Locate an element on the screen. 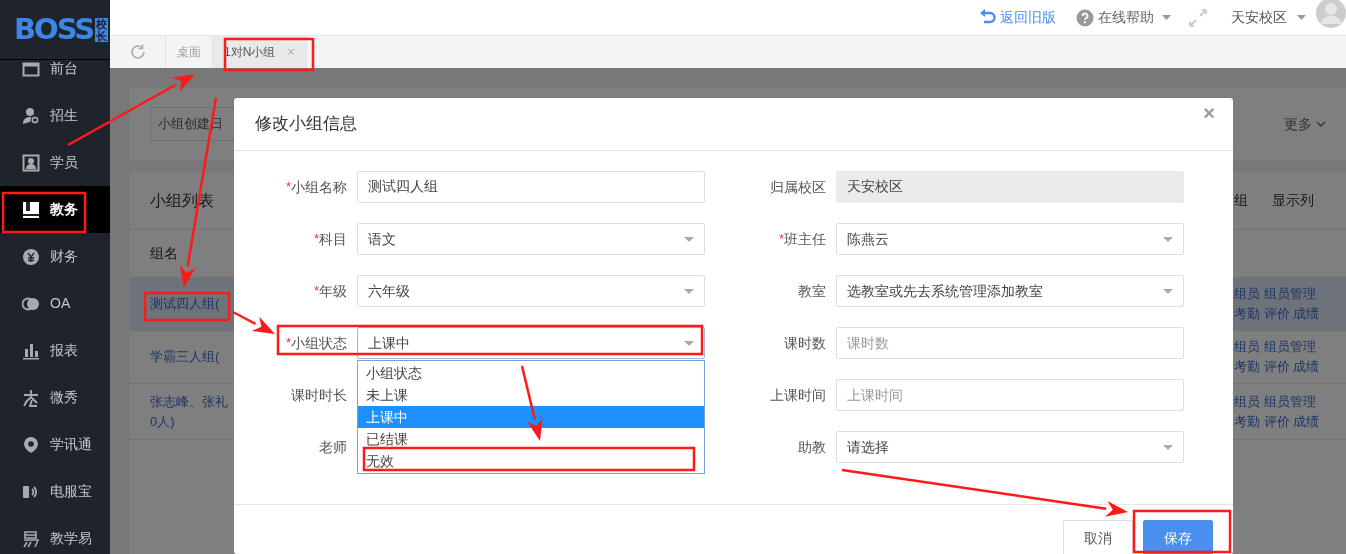 The image size is (1346, 554). field-label: 年级 is located at coordinates (333, 291).